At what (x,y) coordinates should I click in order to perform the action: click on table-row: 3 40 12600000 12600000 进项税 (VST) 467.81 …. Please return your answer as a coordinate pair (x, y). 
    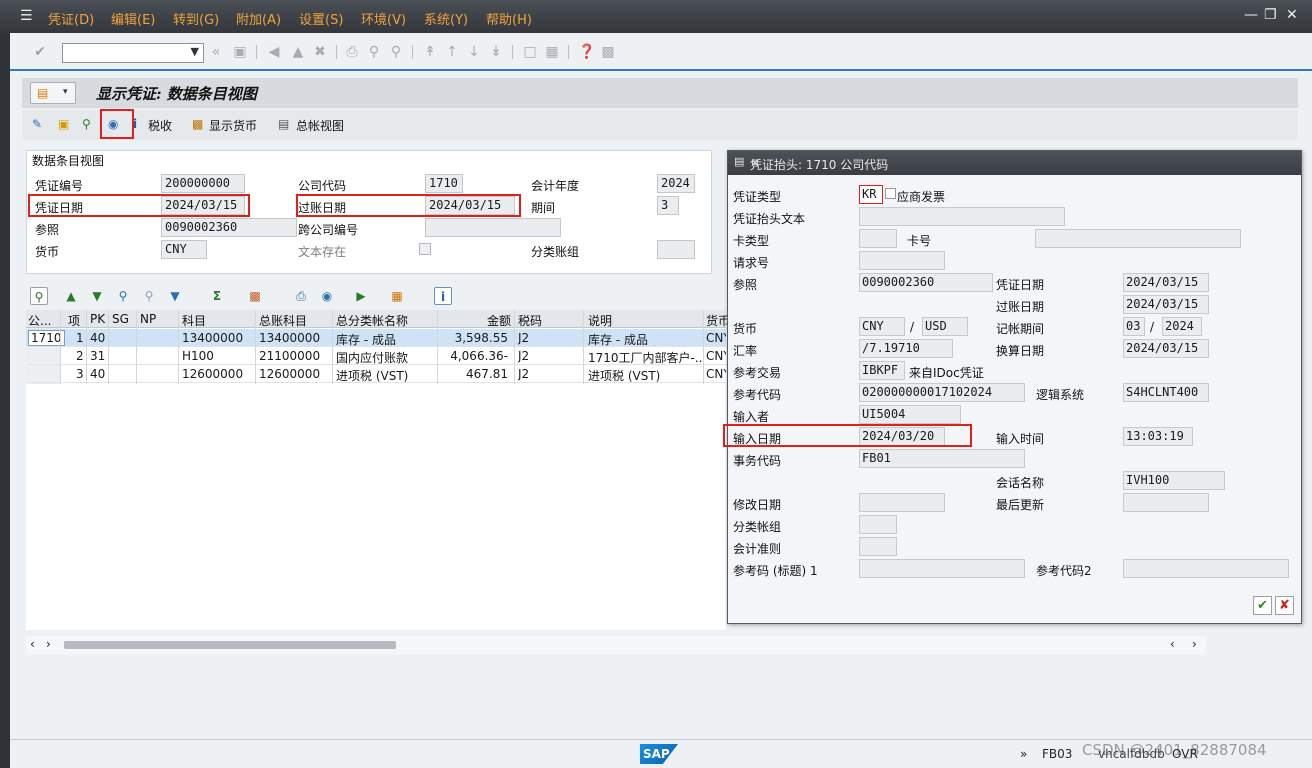
    Looking at the image, I should click on (376, 374).